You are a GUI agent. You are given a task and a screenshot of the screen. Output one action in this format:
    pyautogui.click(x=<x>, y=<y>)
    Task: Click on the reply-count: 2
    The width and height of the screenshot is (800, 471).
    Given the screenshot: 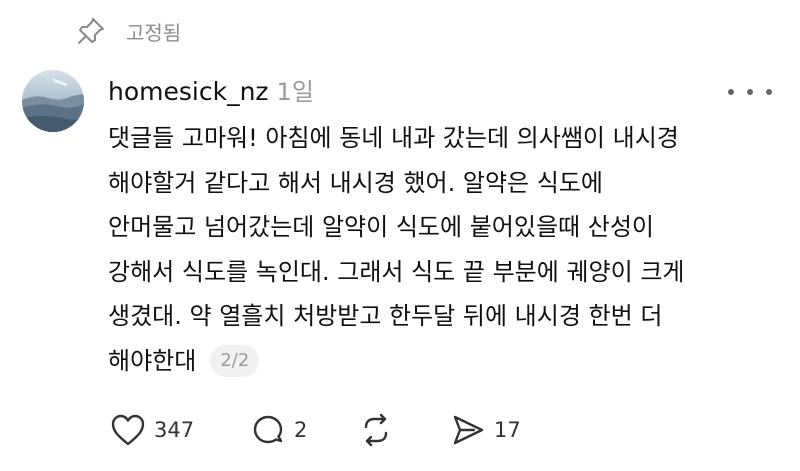 What is the action you would take?
    pyautogui.click(x=301, y=430)
    